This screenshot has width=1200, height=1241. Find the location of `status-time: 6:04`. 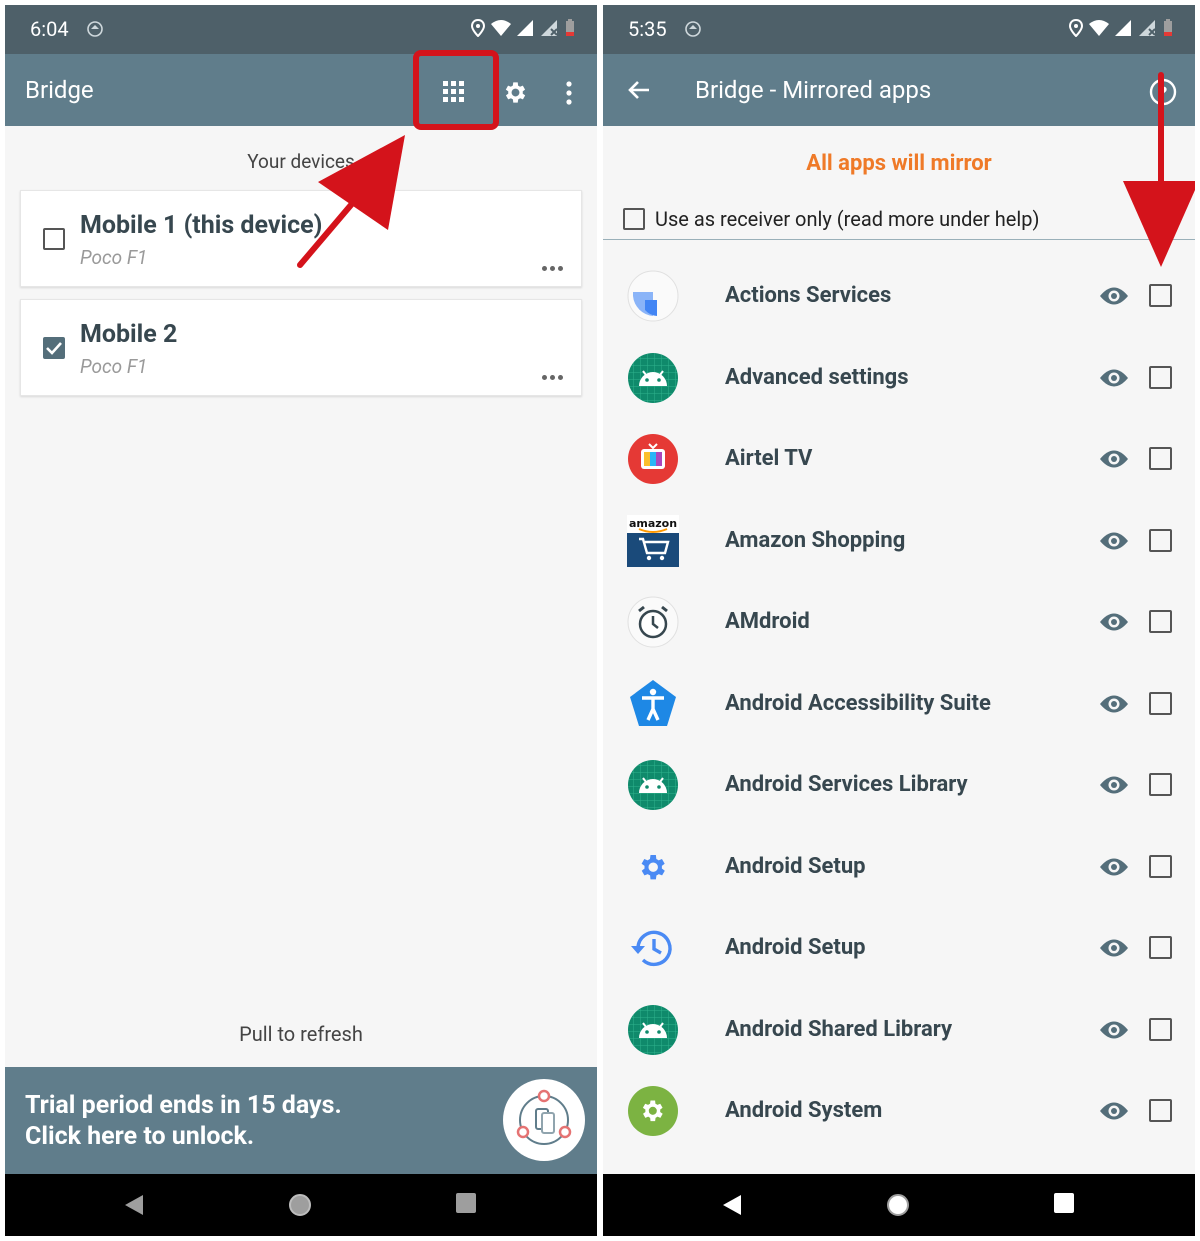

status-time: 6:04 is located at coordinates (49, 29).